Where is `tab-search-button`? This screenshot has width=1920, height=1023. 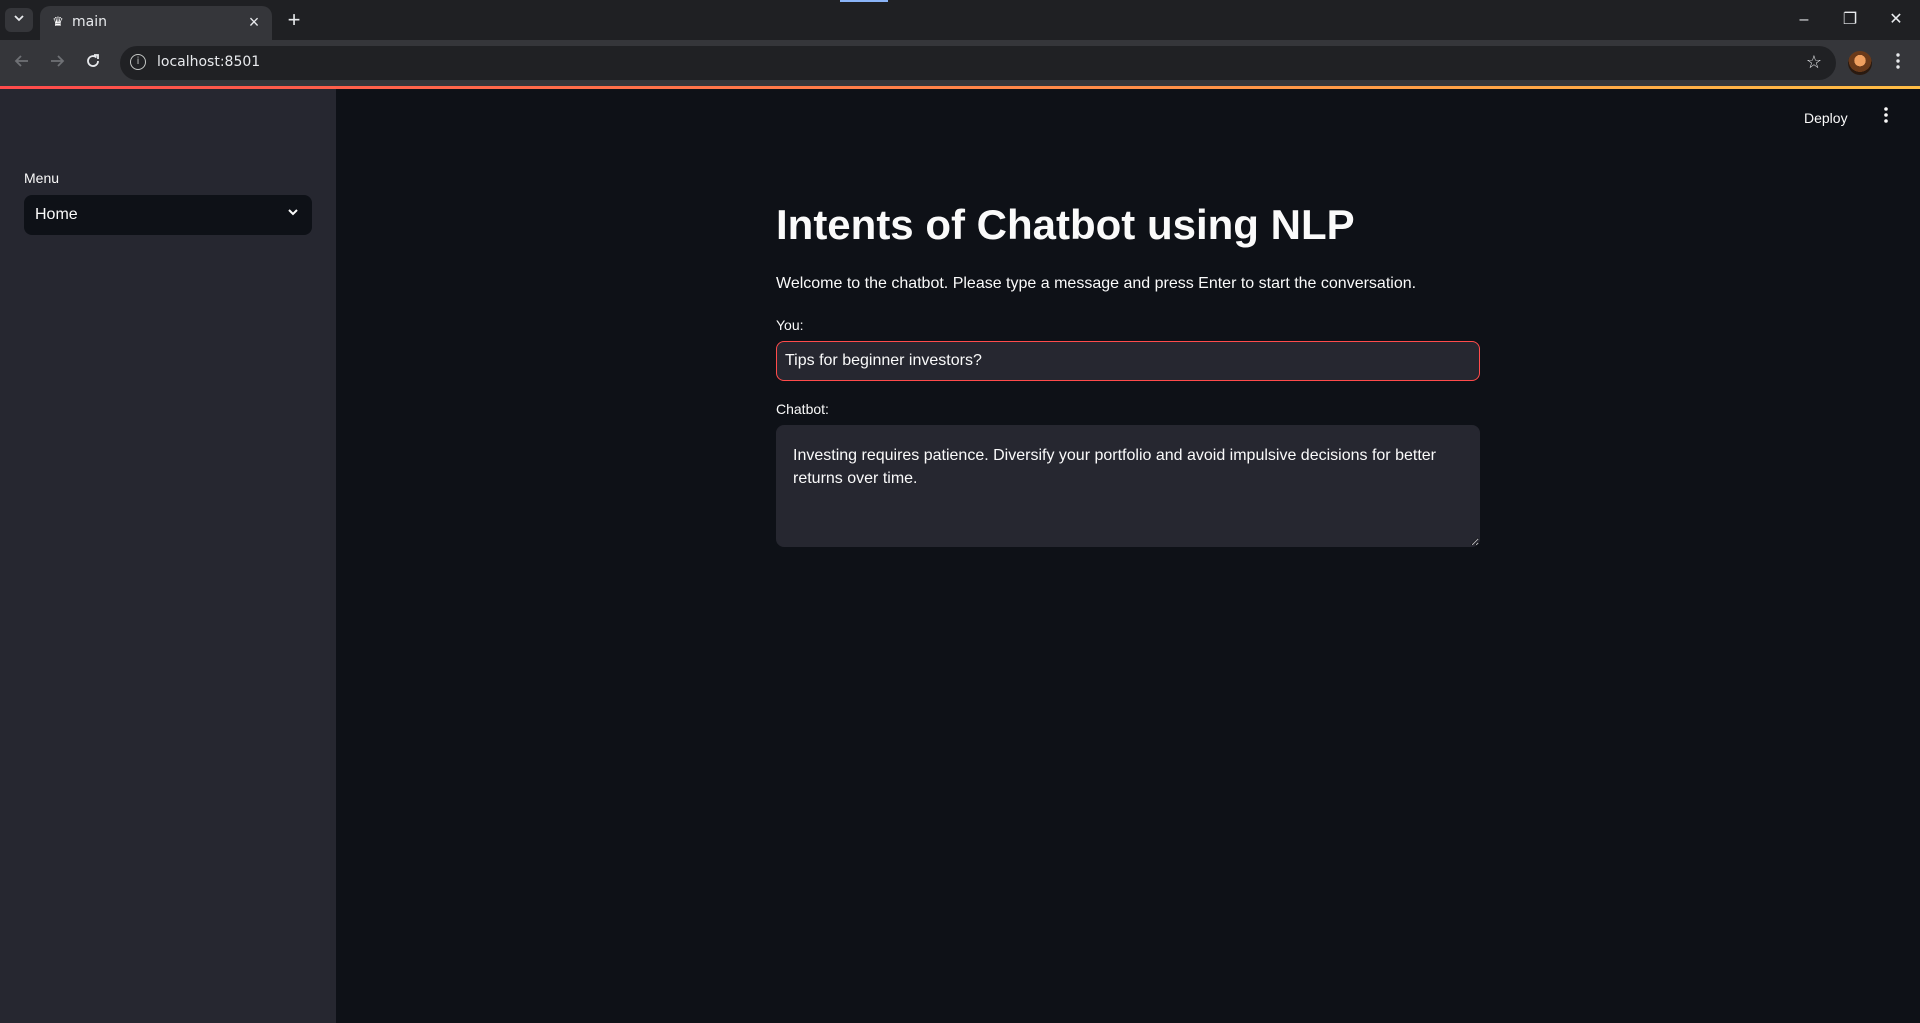 tab-search-button is located at coordinates (19, 20).